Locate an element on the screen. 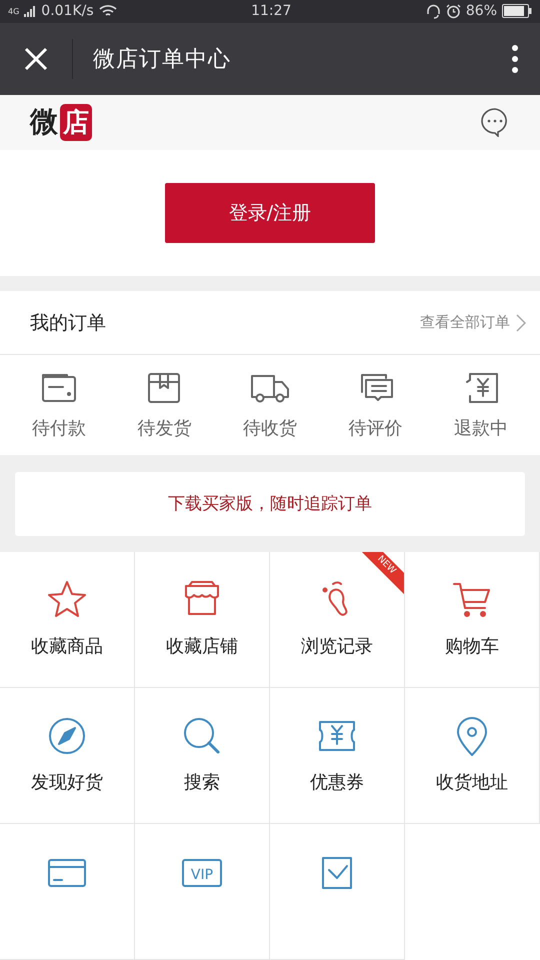 This screenshot has width=540, height=960. menu-tile: 购物车 is located at coordinates (472, 620).